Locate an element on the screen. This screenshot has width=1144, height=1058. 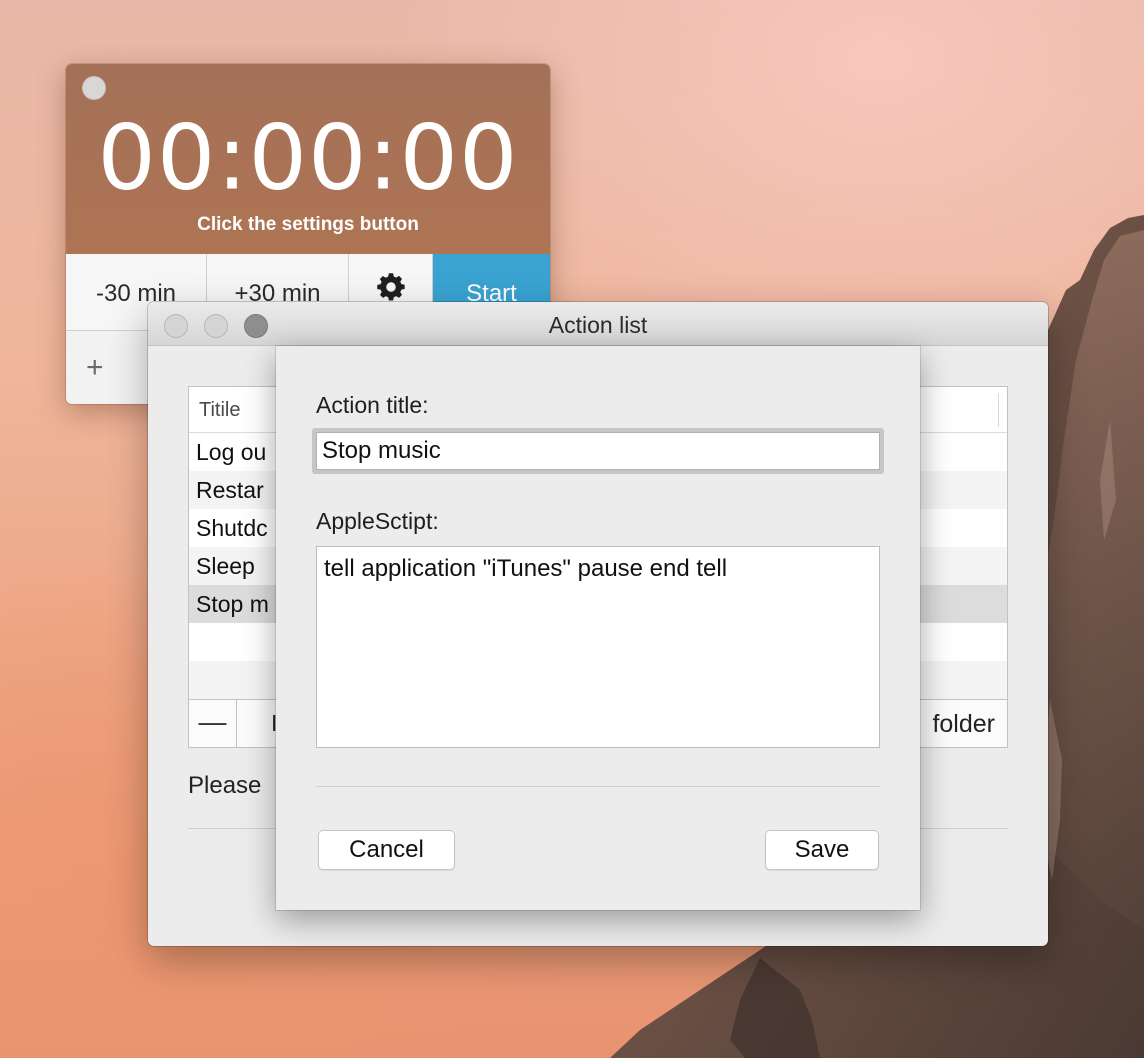
timer-display: 00:00:00 is located at coordinates (308, 157).